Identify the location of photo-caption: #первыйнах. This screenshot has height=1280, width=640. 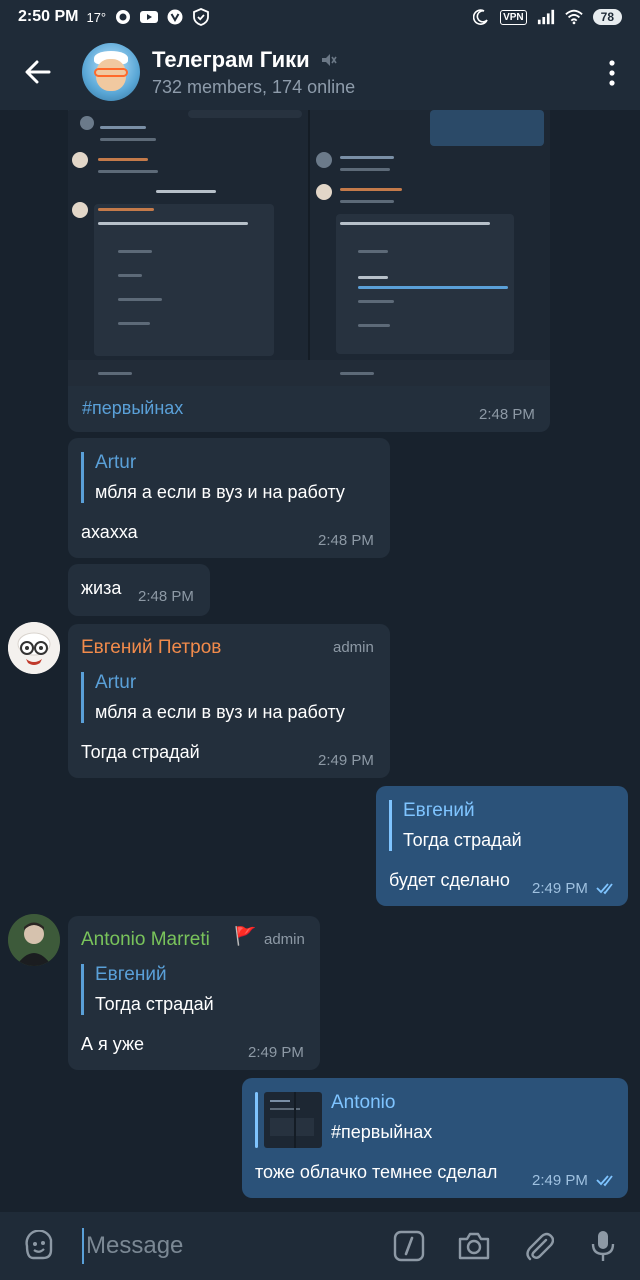
(132, 408).